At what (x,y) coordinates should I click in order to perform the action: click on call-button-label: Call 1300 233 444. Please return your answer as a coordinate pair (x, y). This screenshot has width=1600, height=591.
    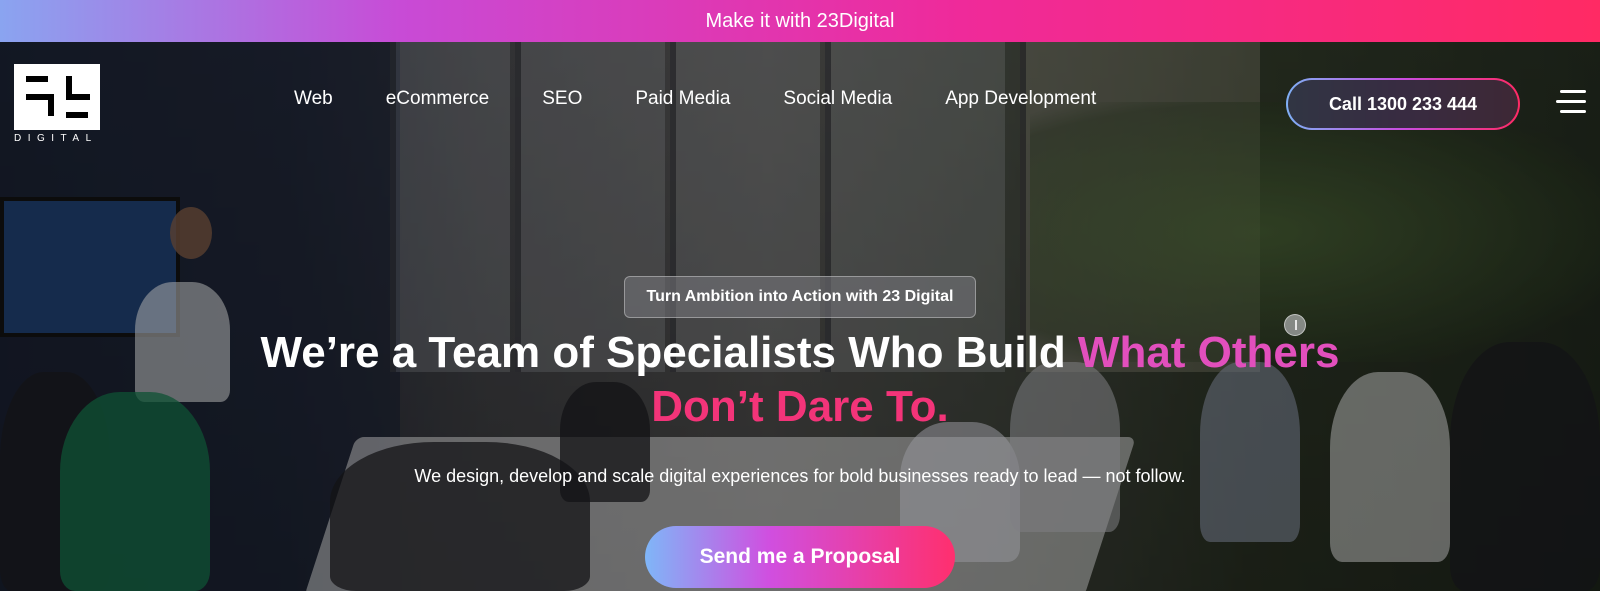
    Looking at the image, I should click on (1403, 104).